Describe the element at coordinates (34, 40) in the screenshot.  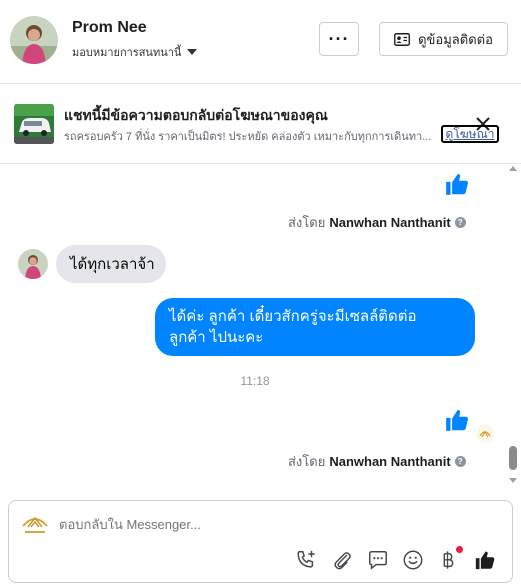
I see `contact-avatar` at that location.